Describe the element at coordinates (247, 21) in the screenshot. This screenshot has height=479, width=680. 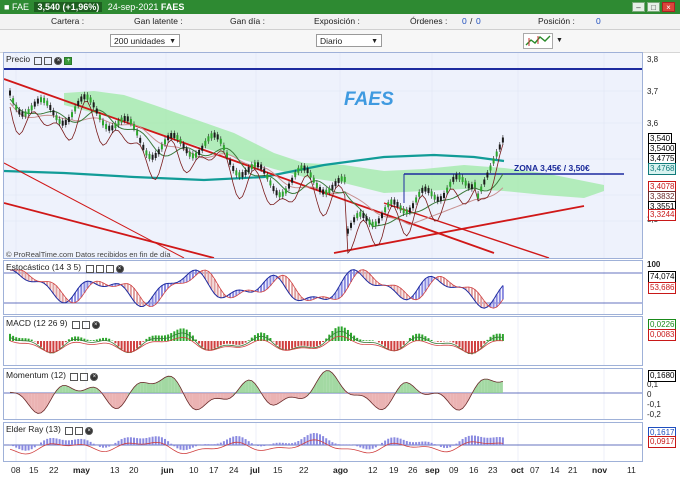
I see `gan-dia-label: Gan día :` at that location.